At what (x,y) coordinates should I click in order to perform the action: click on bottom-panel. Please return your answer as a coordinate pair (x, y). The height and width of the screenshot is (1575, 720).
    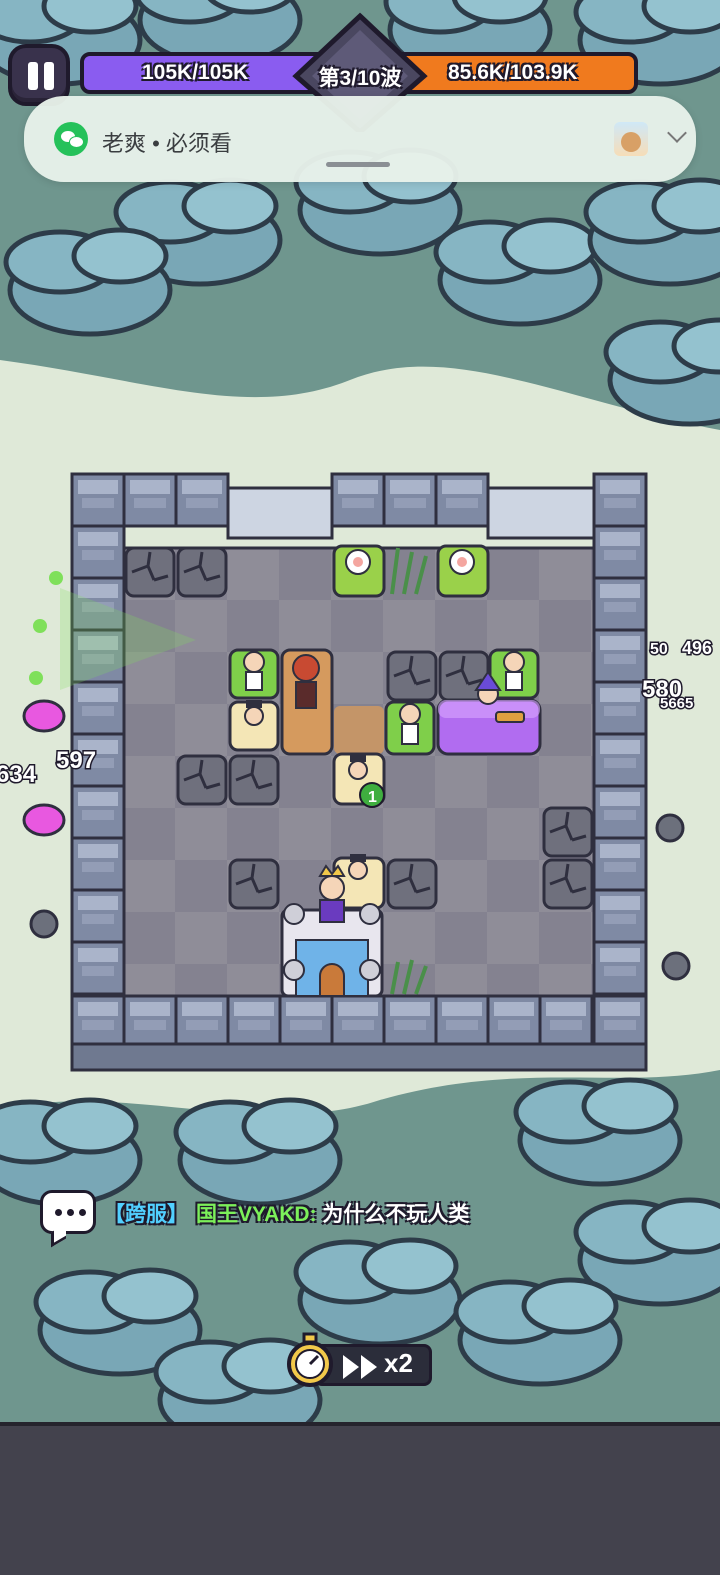
    Looking at the image, I should click on (360, 1498).